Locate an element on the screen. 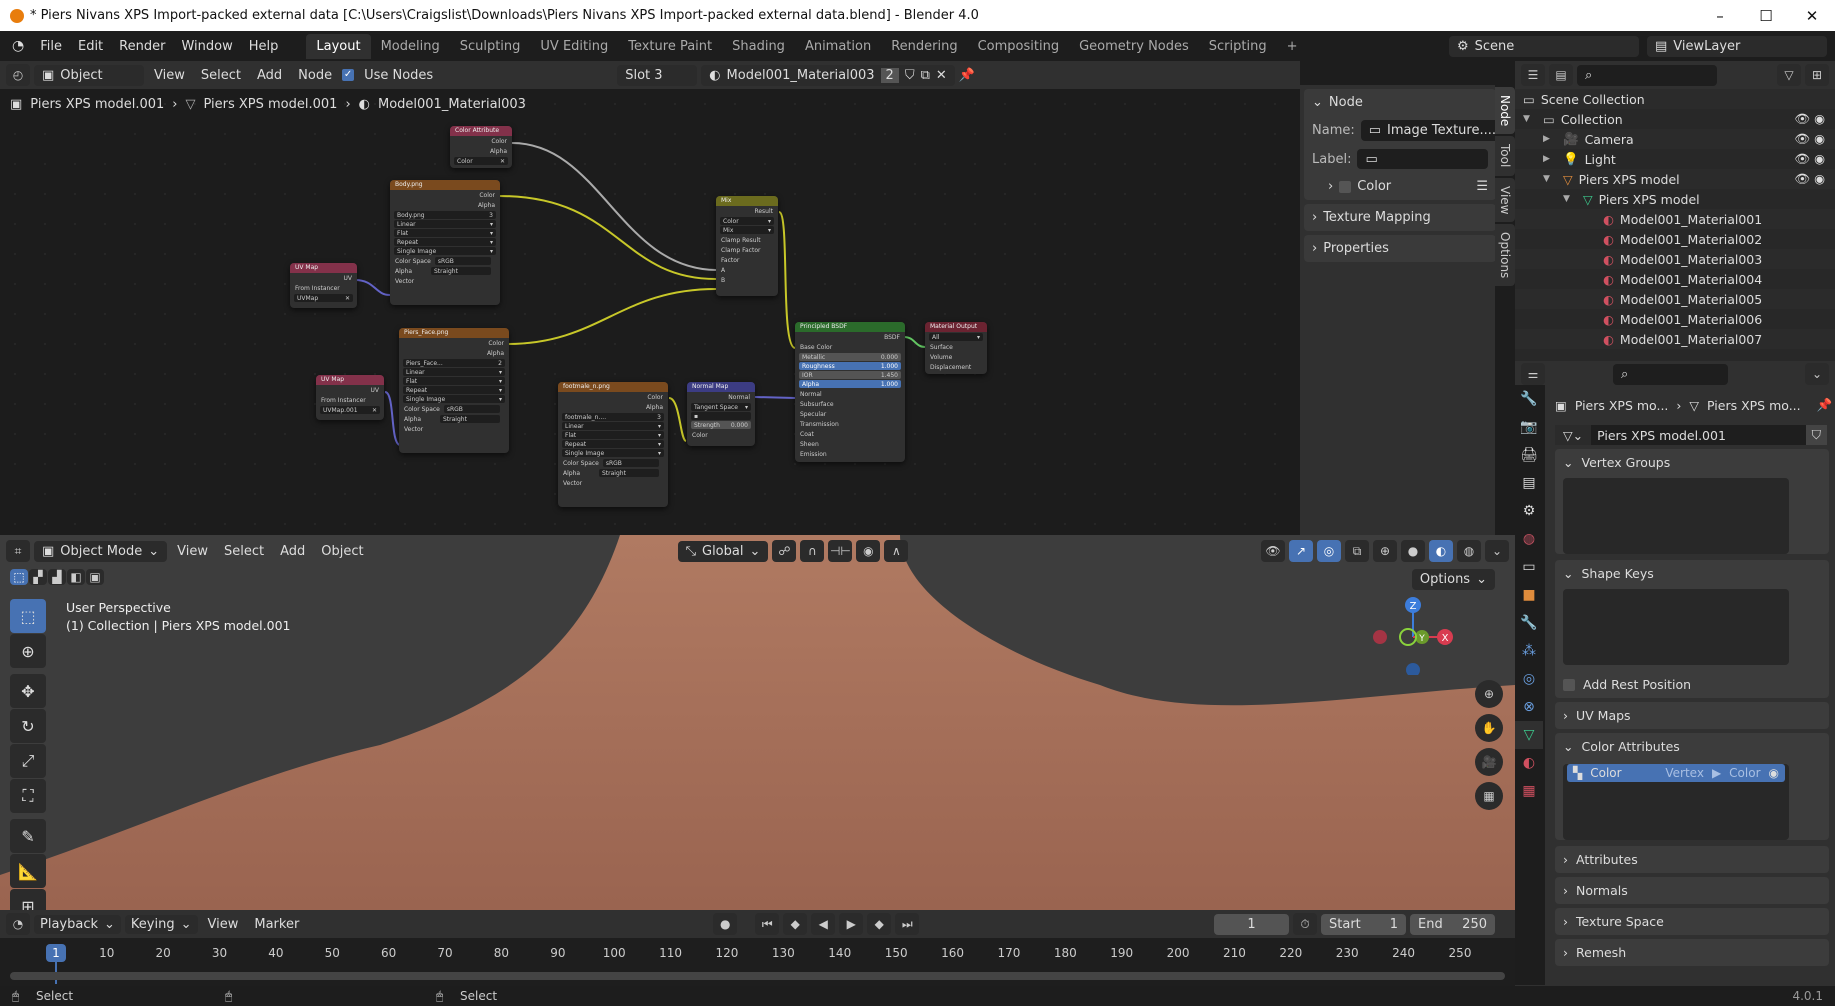 The height and width of the screenshot is (1006, 1835). orientation-dropdown: ⤡ Global ⌄ is located at coordinates (723, 551).